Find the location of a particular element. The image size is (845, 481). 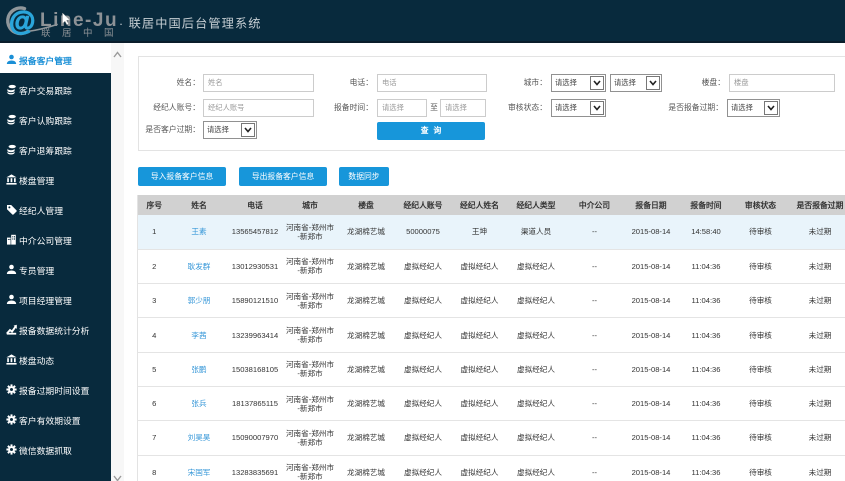

svg-text: · 联居中国后台管理系统 is located at coordinates (190, 23).